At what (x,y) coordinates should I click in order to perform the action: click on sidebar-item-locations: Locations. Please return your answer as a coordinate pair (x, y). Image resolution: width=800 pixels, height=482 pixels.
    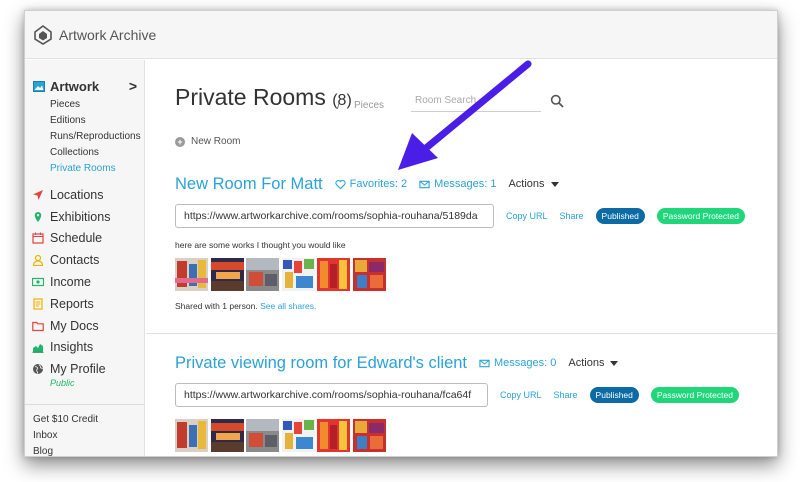
    Looking at the image, I should click on (87, 195).